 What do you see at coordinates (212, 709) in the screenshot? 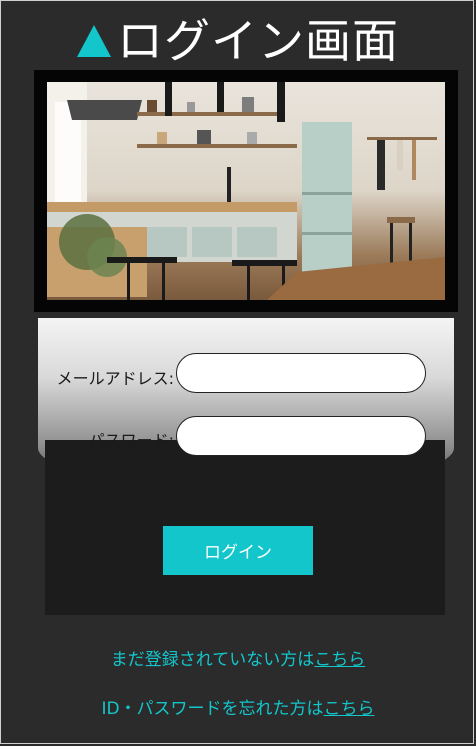
I see `forgot-text: ID・パスワードを忘れた方は` at bounding box center [212, 709].